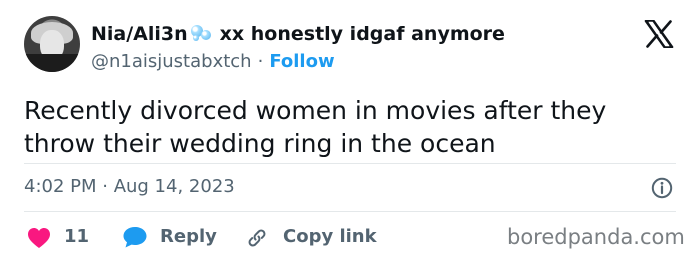  I want to click on avatar, so click(52, 44).